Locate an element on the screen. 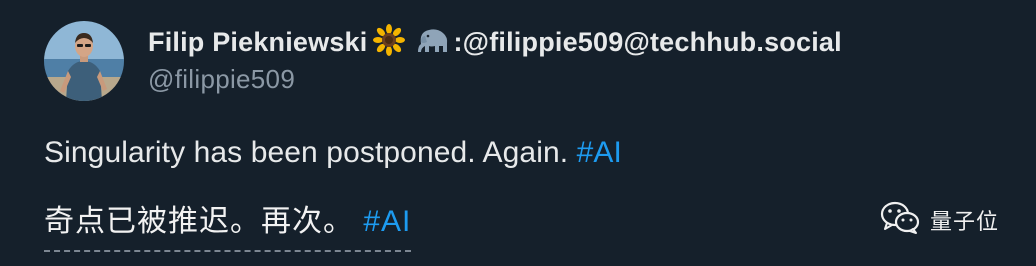 This screenshot has width=1036, height=266. wechat-icon is located at coordinates (900, 219).